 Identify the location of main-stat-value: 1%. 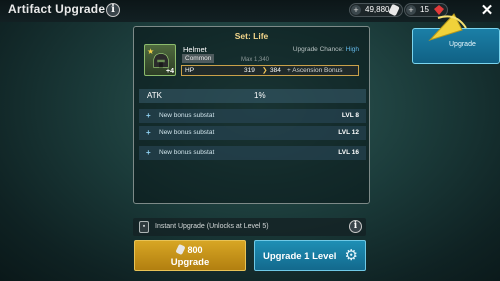
(260, 95).